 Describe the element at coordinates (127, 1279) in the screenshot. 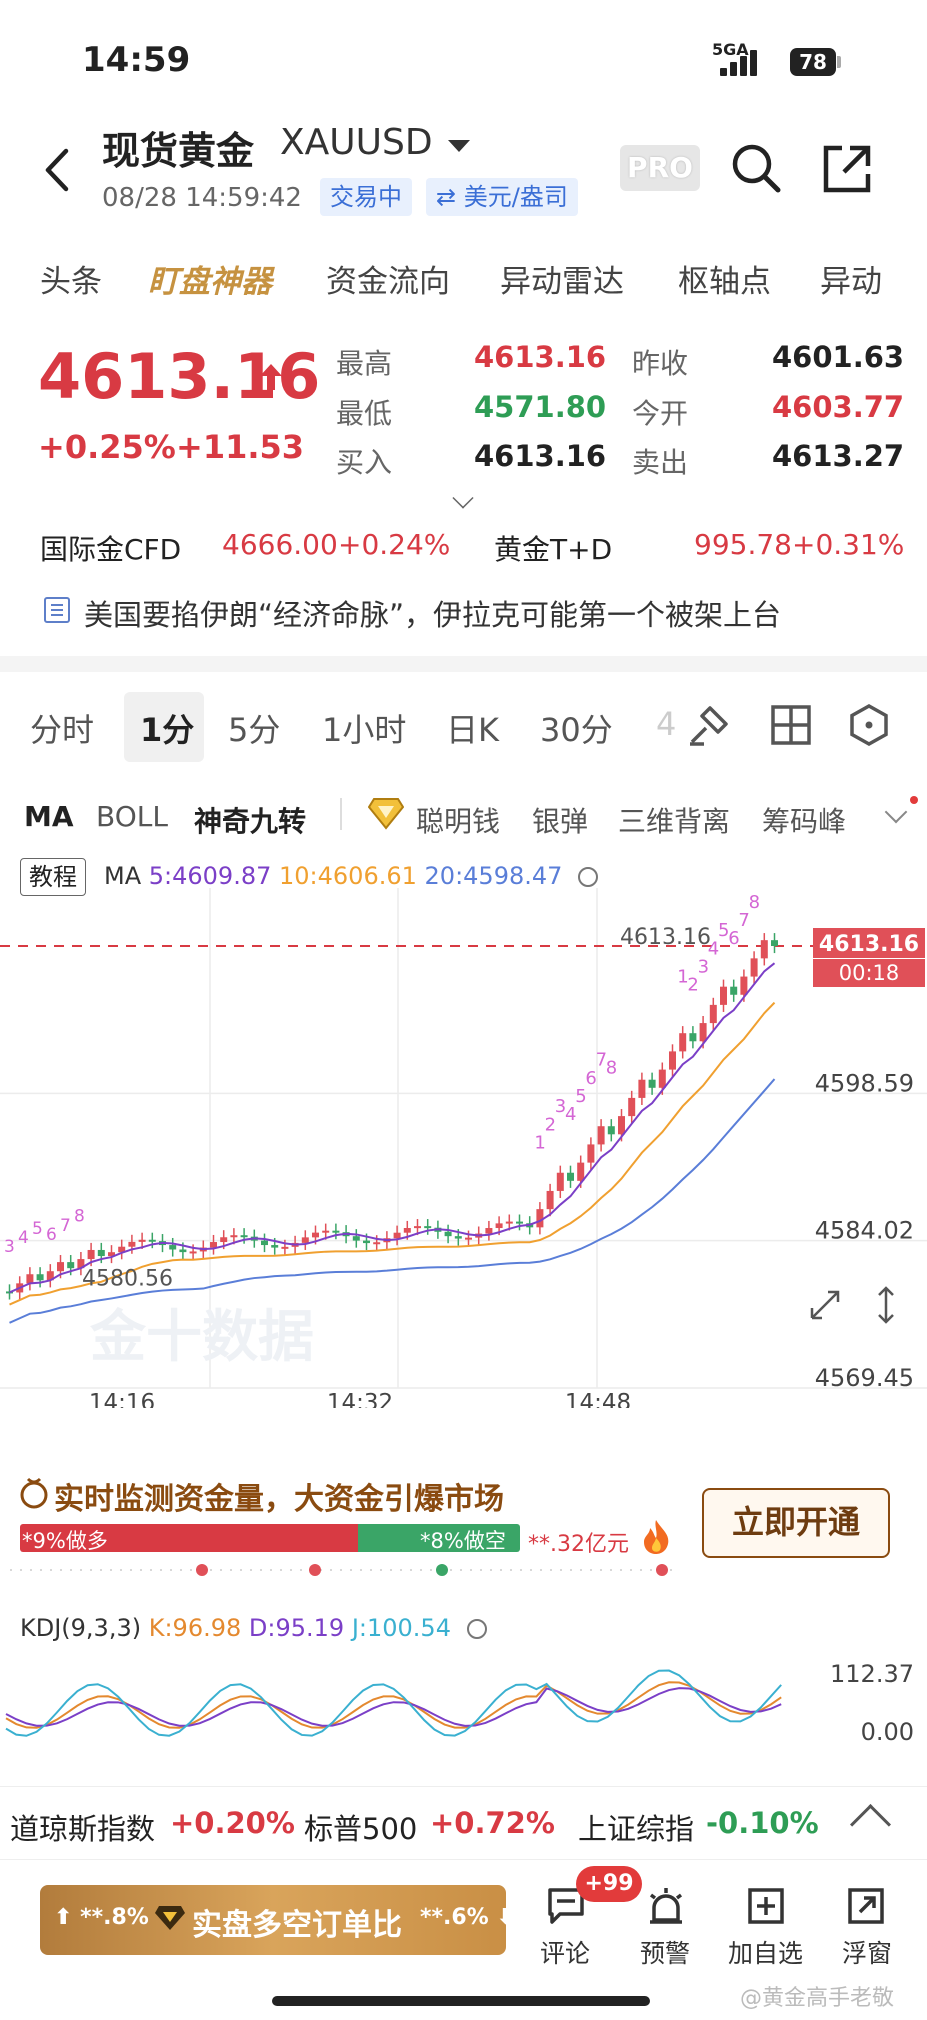

I see `low-marker: 4580.56` at that location.